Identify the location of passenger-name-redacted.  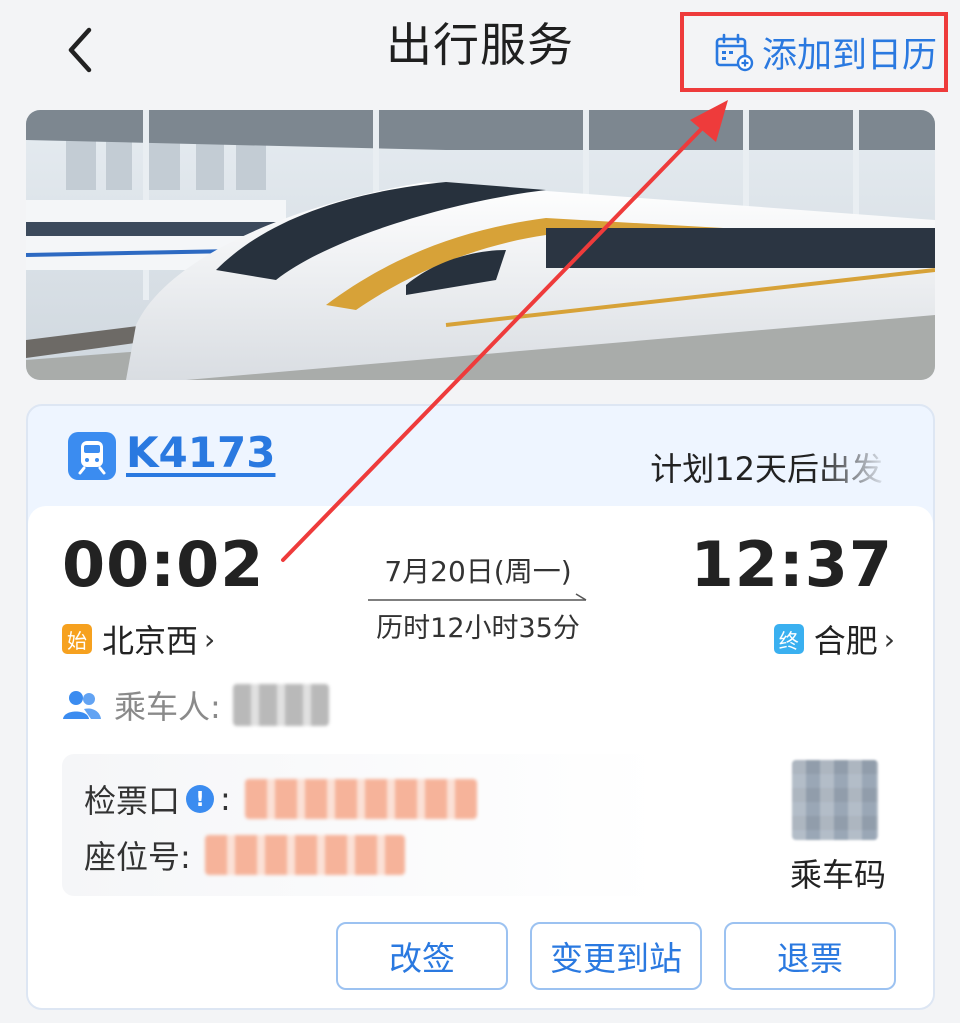
(280, 705).